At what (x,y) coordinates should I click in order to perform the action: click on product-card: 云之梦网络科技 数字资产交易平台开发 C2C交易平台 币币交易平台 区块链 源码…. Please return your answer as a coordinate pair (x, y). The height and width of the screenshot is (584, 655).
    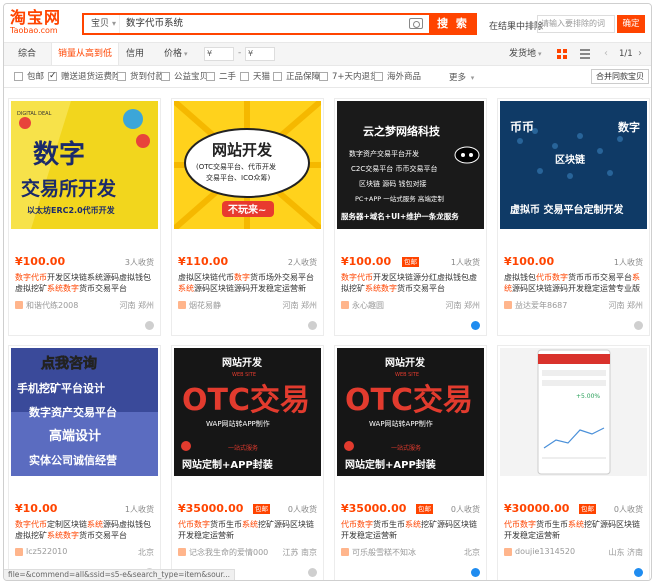
    Looking at the image, I should click on (410, 217).